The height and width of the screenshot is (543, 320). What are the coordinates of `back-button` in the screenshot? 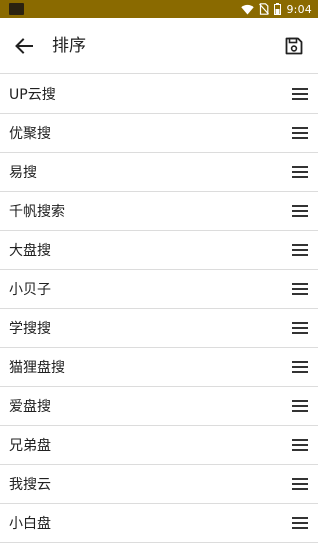 It's located at (24, 46).